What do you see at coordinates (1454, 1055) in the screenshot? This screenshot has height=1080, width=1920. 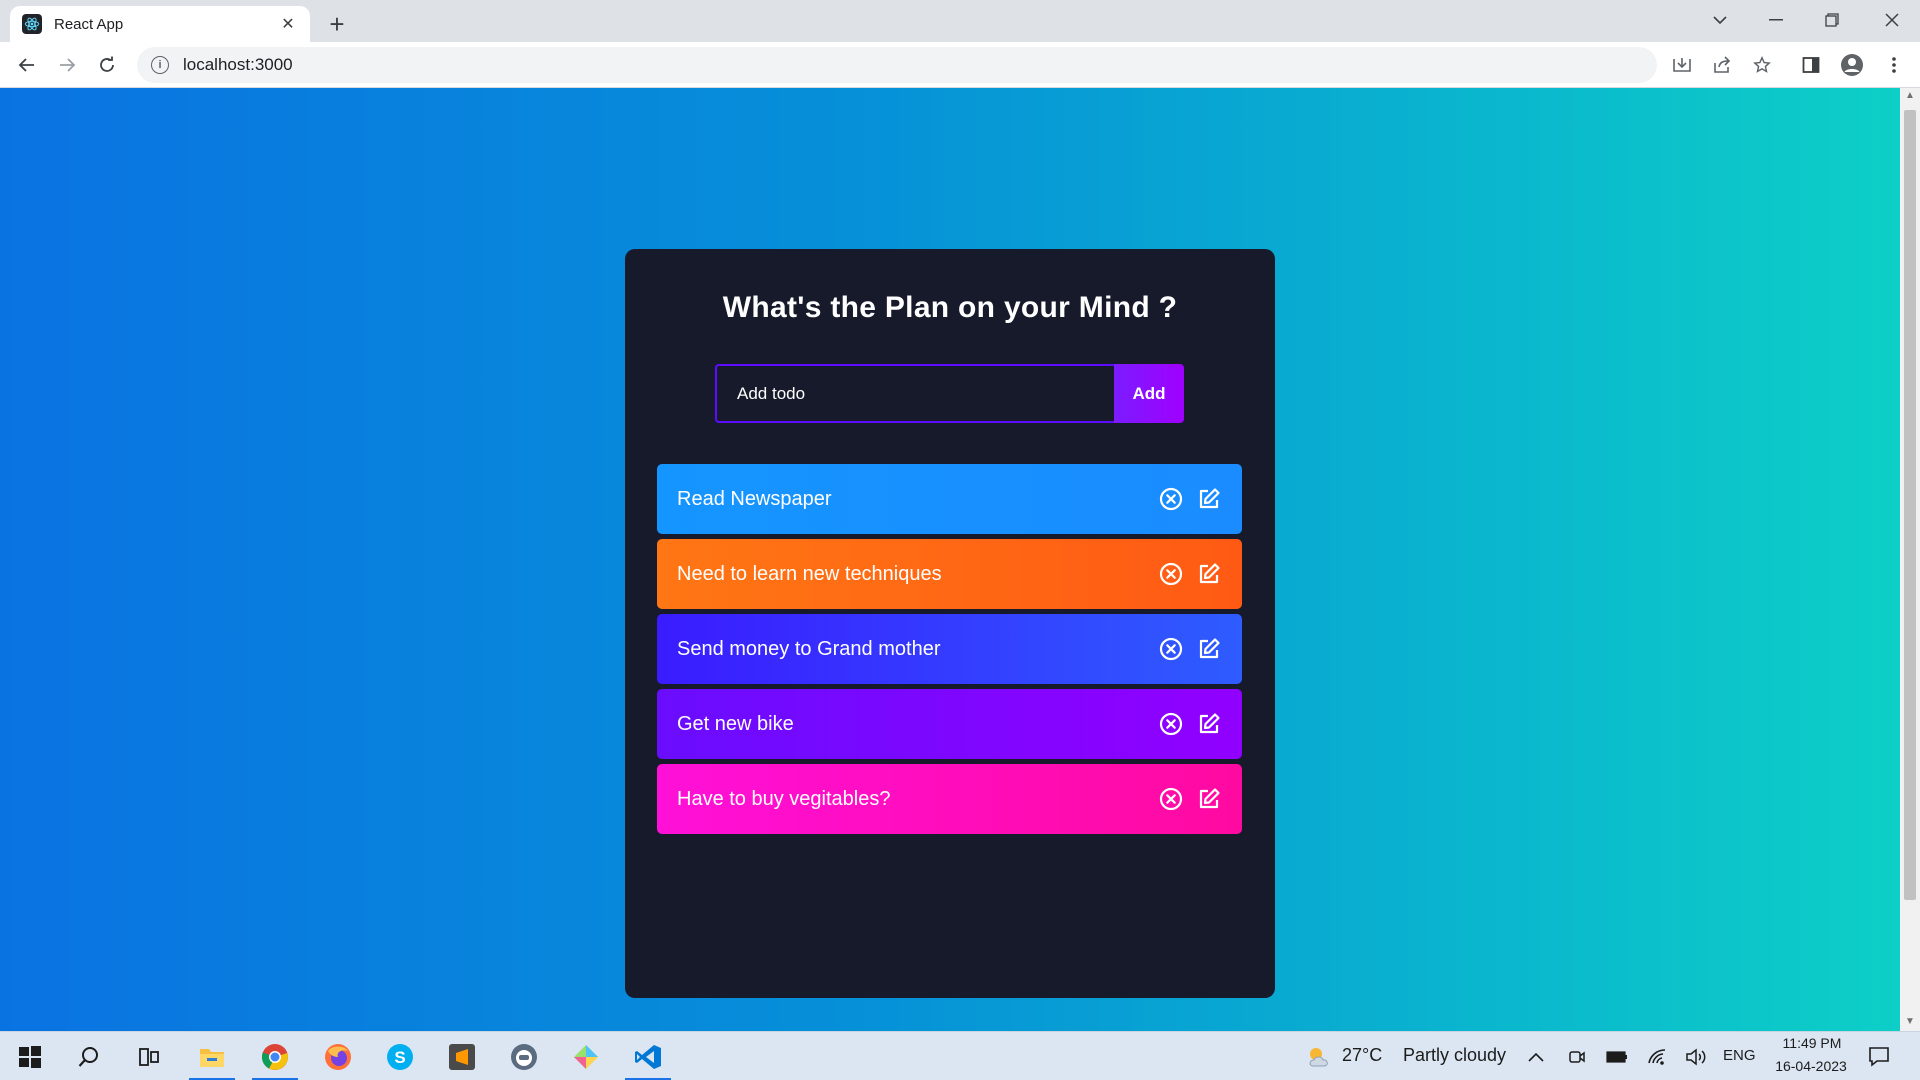 I see `weather-description: Partly cloudy` at bounding box center [1454, 1055].